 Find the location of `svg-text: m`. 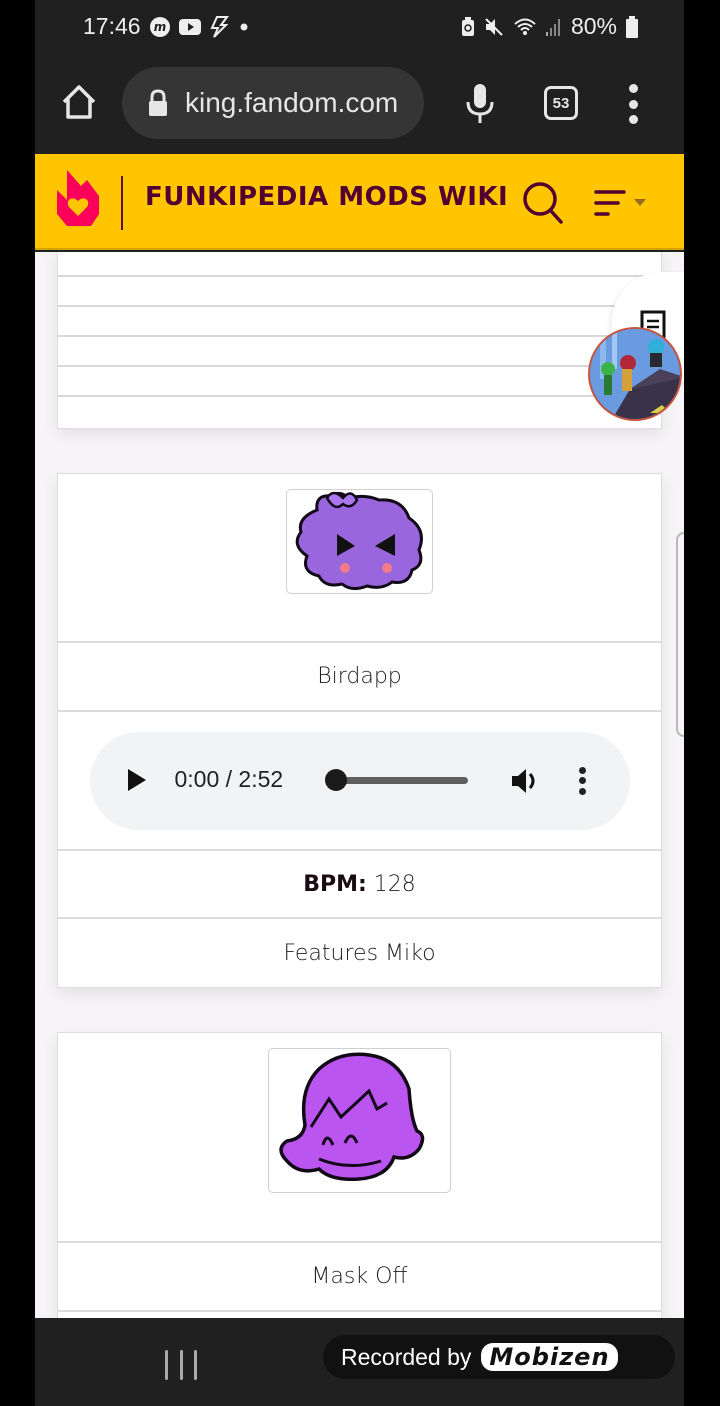

svg-text: m is located at coordinates (159, 27).